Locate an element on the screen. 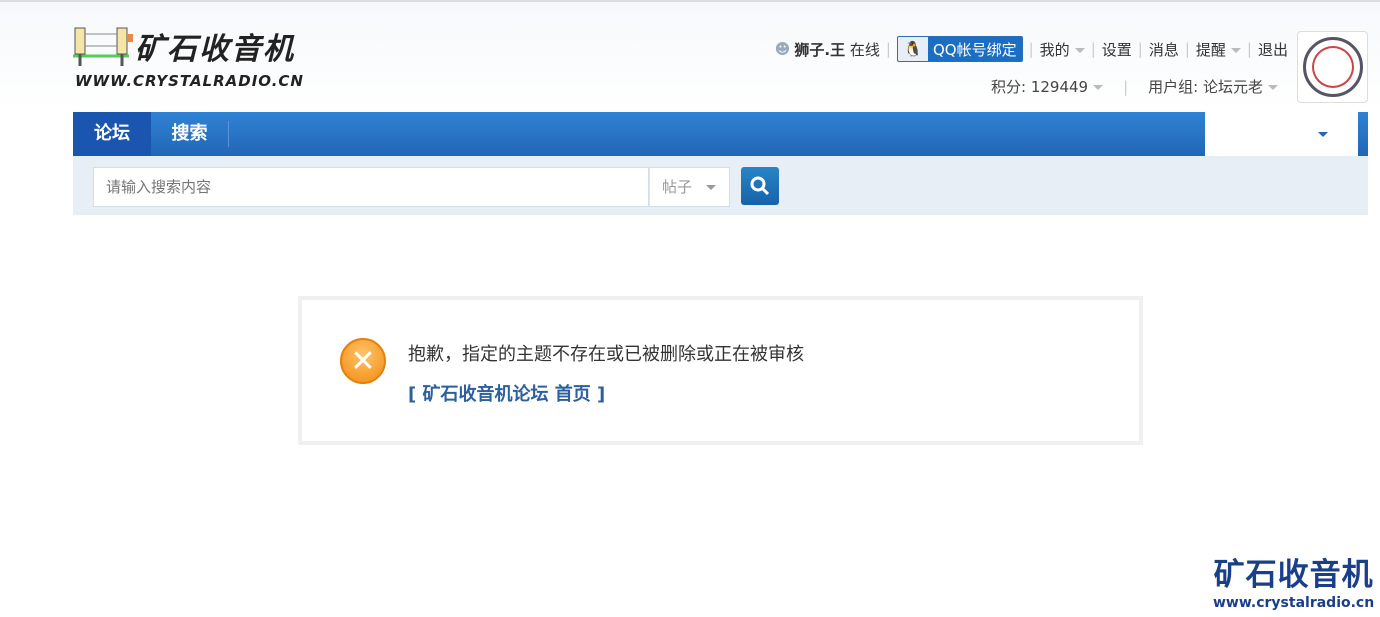 The height and width of the screenshot is (617, 1380). alerts-menu: 提醒 is located at coordinates (1218, 49).